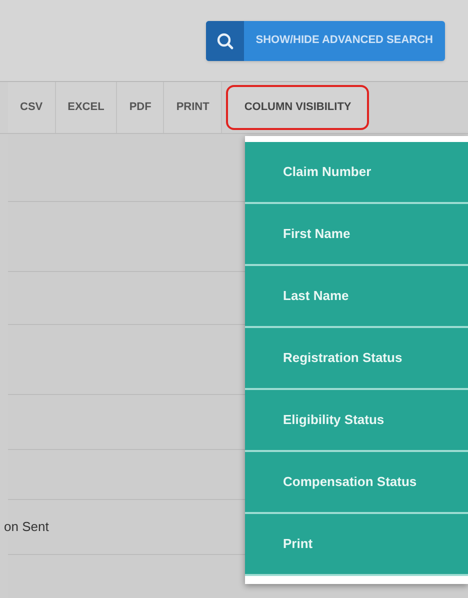 This screenshot has height=598, width=468. Describe the element at coordinates (356, 297) in the screenshot. I see `column-menu-item: Last Name` at that location.